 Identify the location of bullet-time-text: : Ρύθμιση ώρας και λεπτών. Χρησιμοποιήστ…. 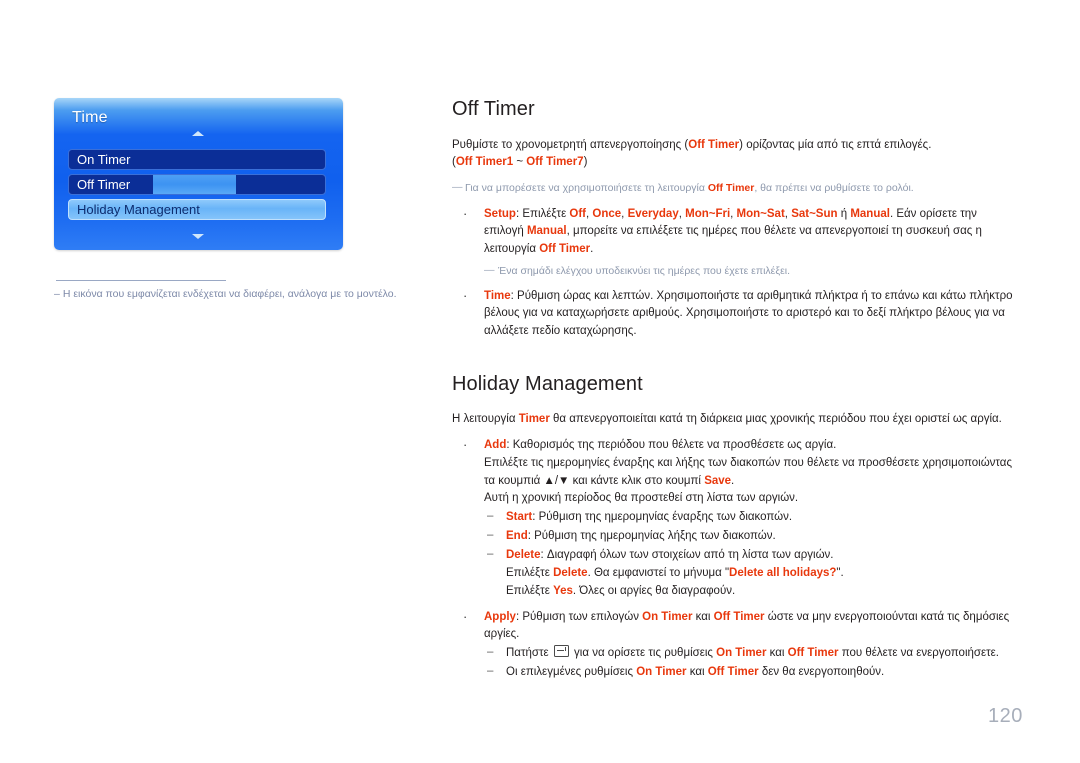
(748, 313).